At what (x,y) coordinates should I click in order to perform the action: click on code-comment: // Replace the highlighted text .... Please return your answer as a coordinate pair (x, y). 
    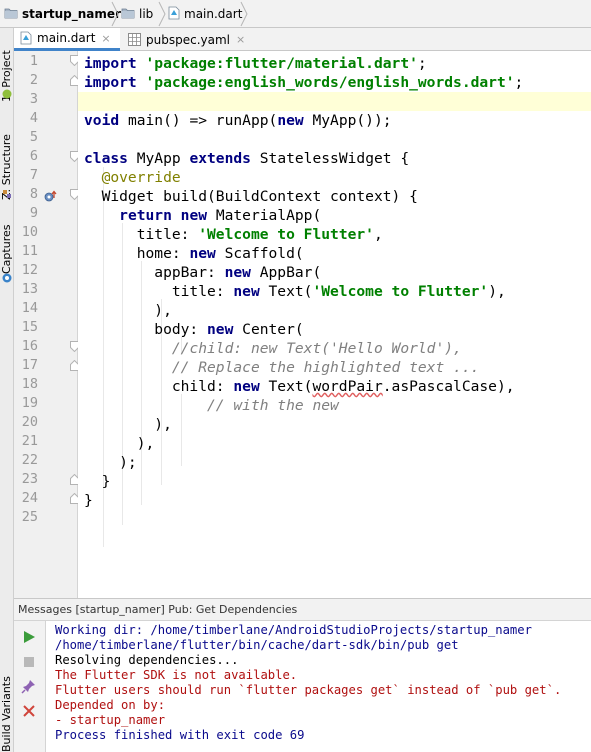
    Looking at the image, I should click on (325, 367).